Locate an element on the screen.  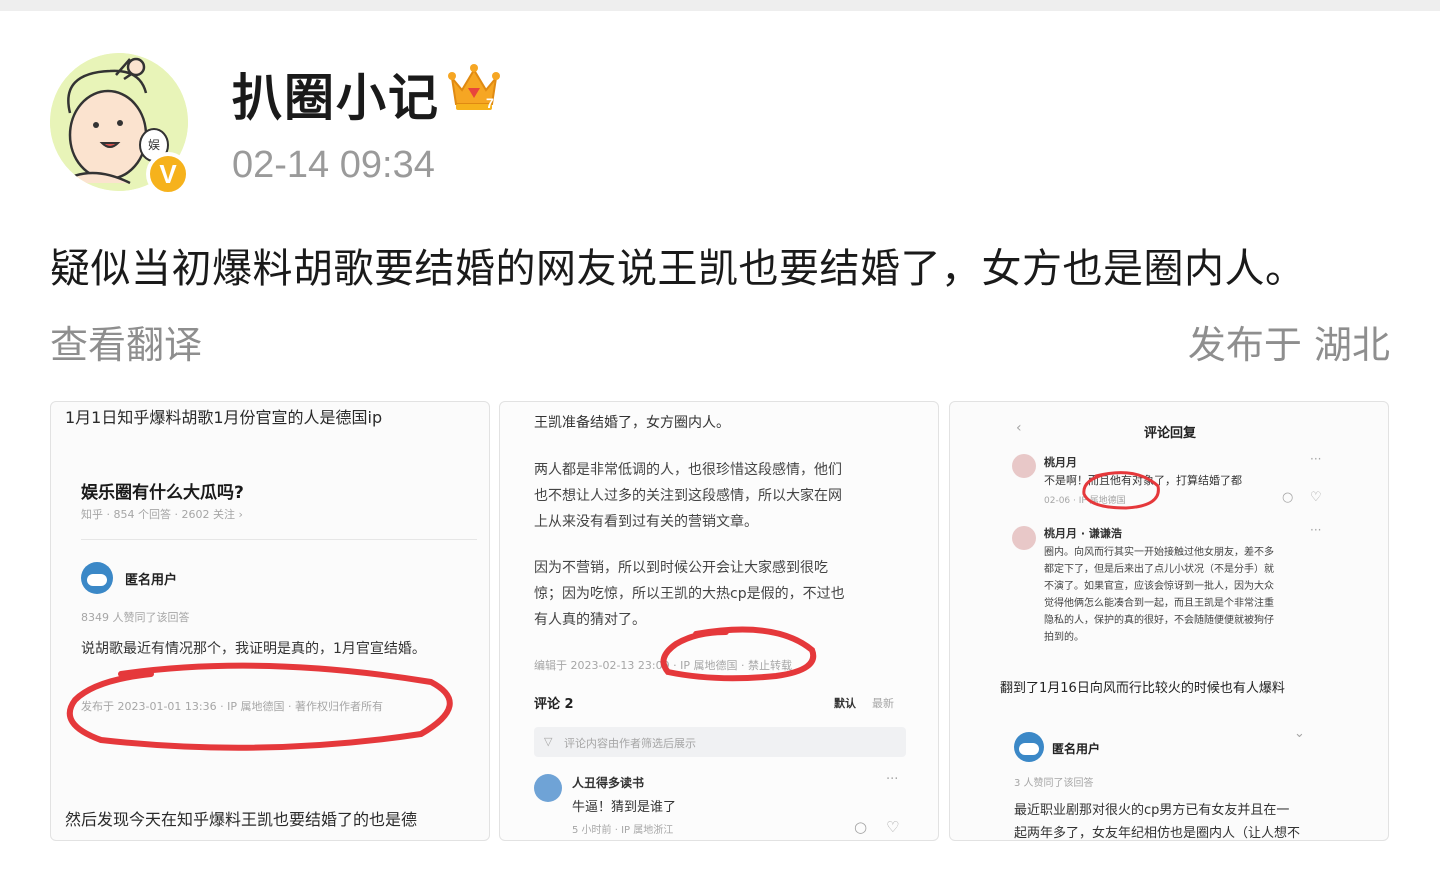
image-2-para2-line3: 有人真的猜对了。 is located at coordinates (590, 620).